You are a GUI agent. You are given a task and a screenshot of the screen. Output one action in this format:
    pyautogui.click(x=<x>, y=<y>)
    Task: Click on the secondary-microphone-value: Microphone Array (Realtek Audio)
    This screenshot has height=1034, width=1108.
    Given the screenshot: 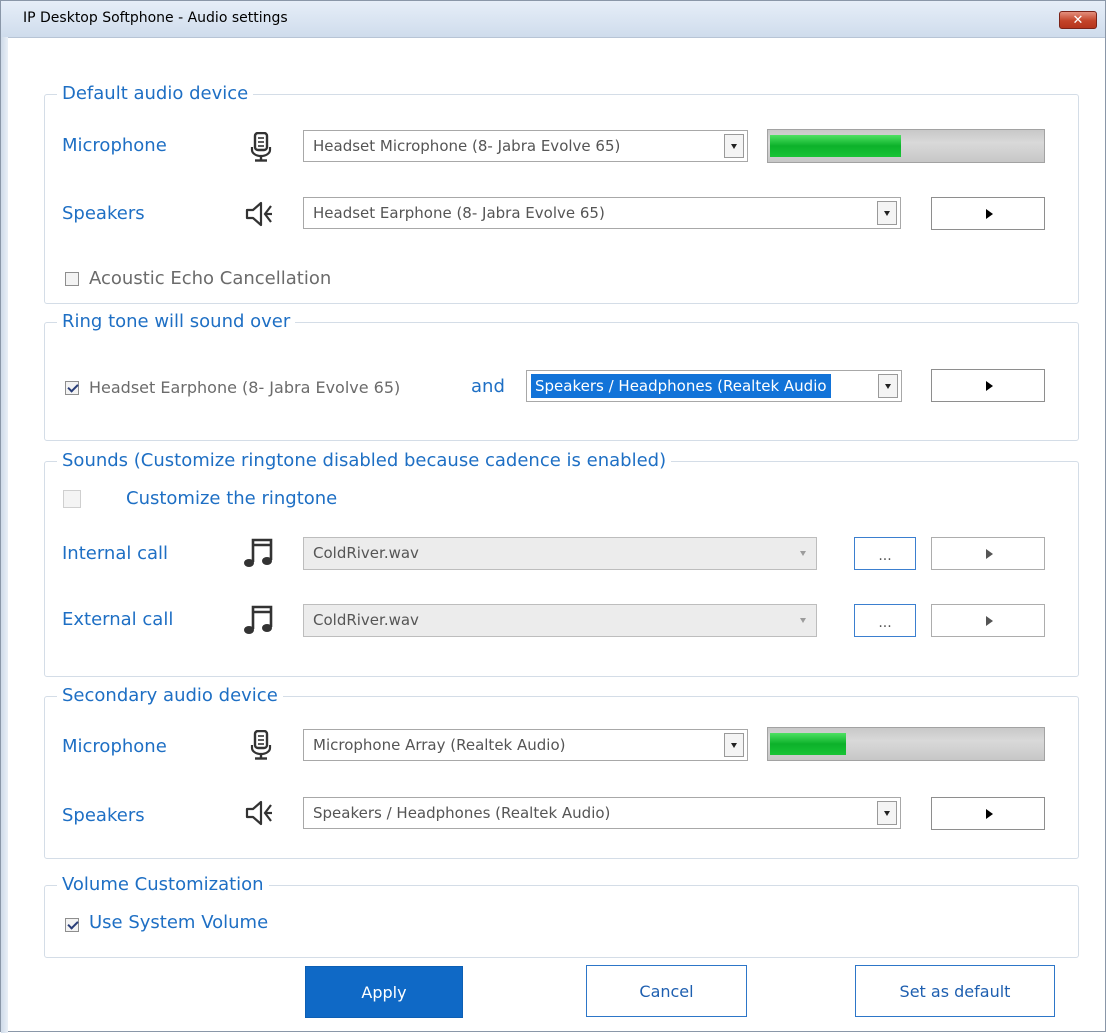 What is the action you would take?
    pyautogui.click(x=439, y=745)
    